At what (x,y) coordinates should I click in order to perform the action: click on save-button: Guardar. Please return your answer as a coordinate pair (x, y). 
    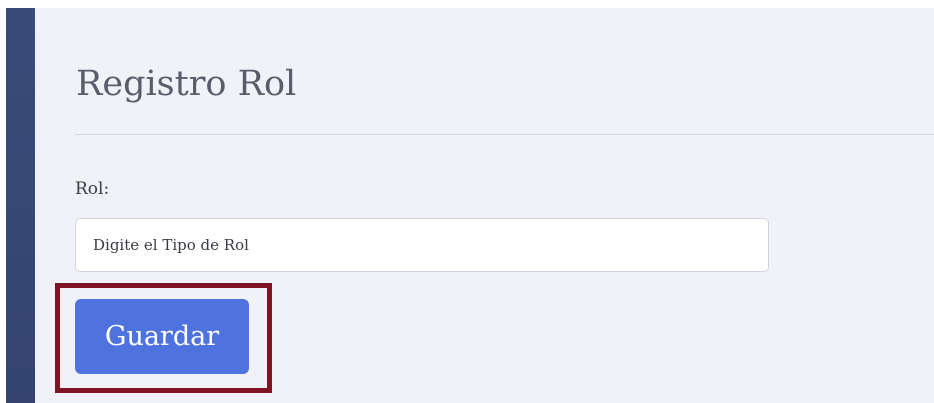
    Looking at the image, I should click on (162, 336).